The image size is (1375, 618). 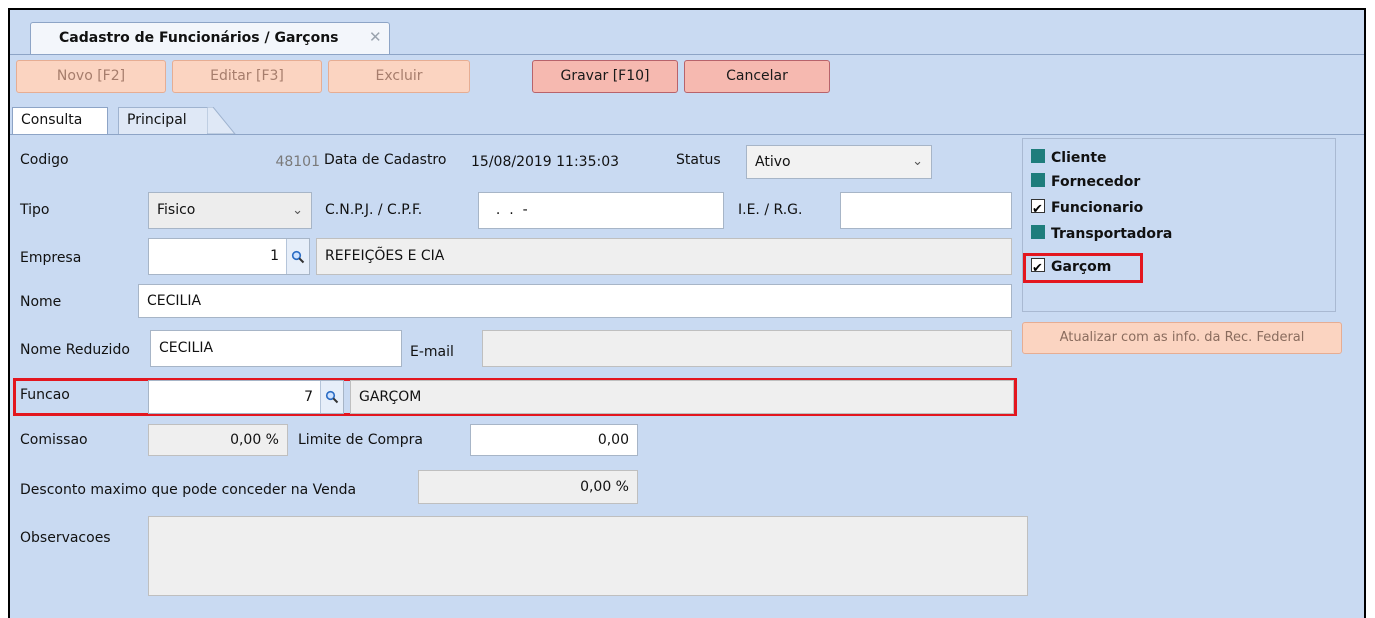 I want to click on category-funcionario: Funcionario, so click(x=1087, y=209).